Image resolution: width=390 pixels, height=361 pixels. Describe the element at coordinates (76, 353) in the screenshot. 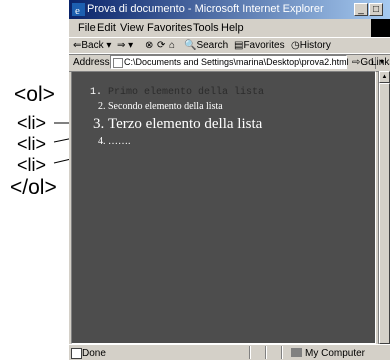

I see `page-done-icon` at that location.